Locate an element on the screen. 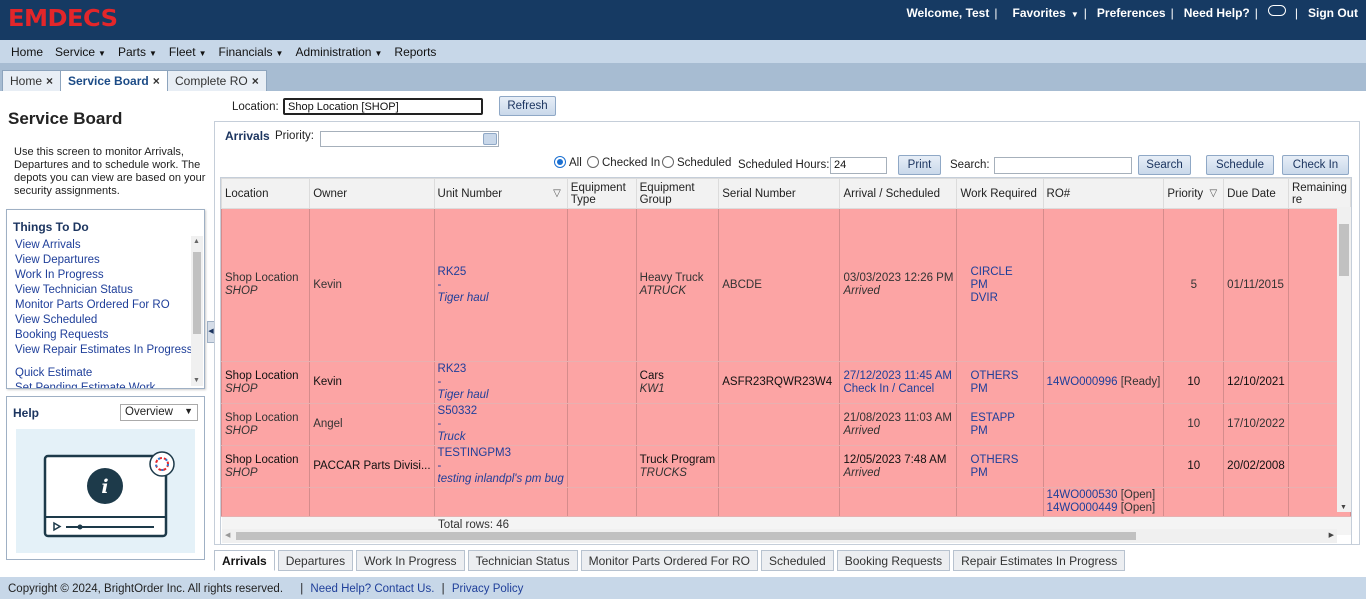 The height and width of the screenshot is (599, 1366). check-in-button: Check In is located at coordinates (1315, 165).